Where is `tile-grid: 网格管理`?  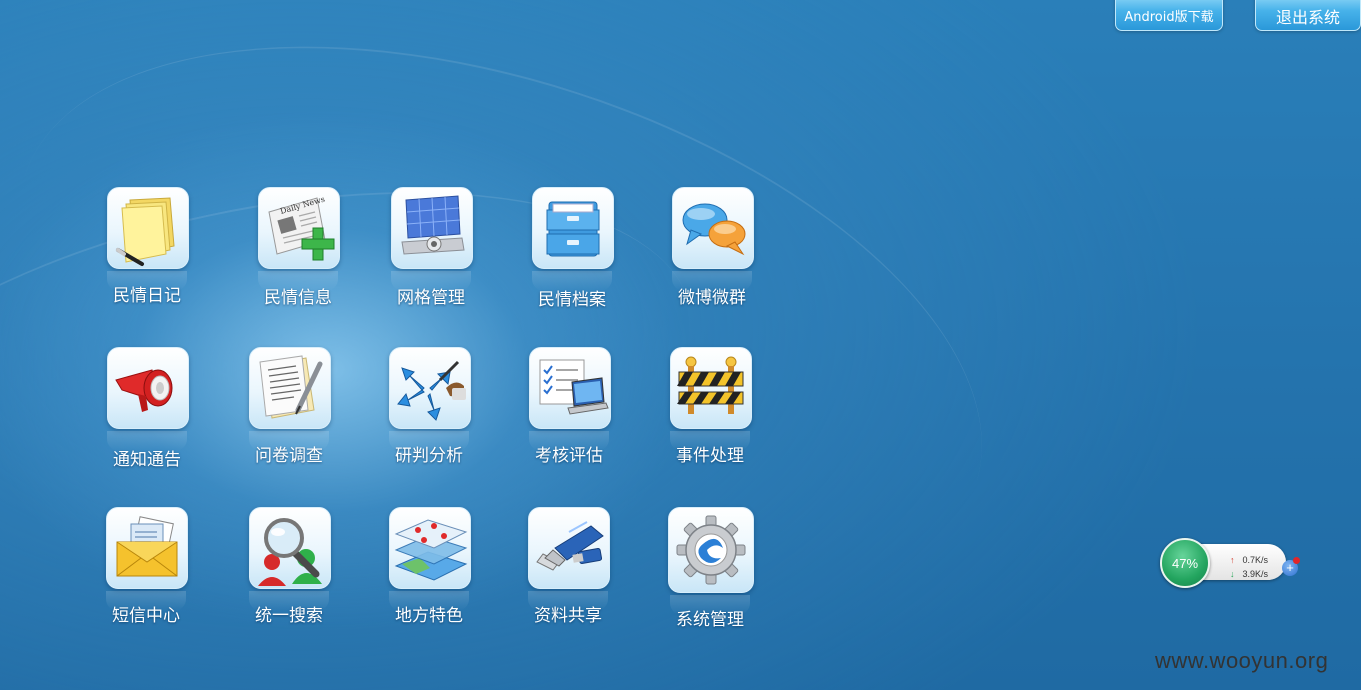 tile-grid: 网格管理 is located at coordinates (431, 257).